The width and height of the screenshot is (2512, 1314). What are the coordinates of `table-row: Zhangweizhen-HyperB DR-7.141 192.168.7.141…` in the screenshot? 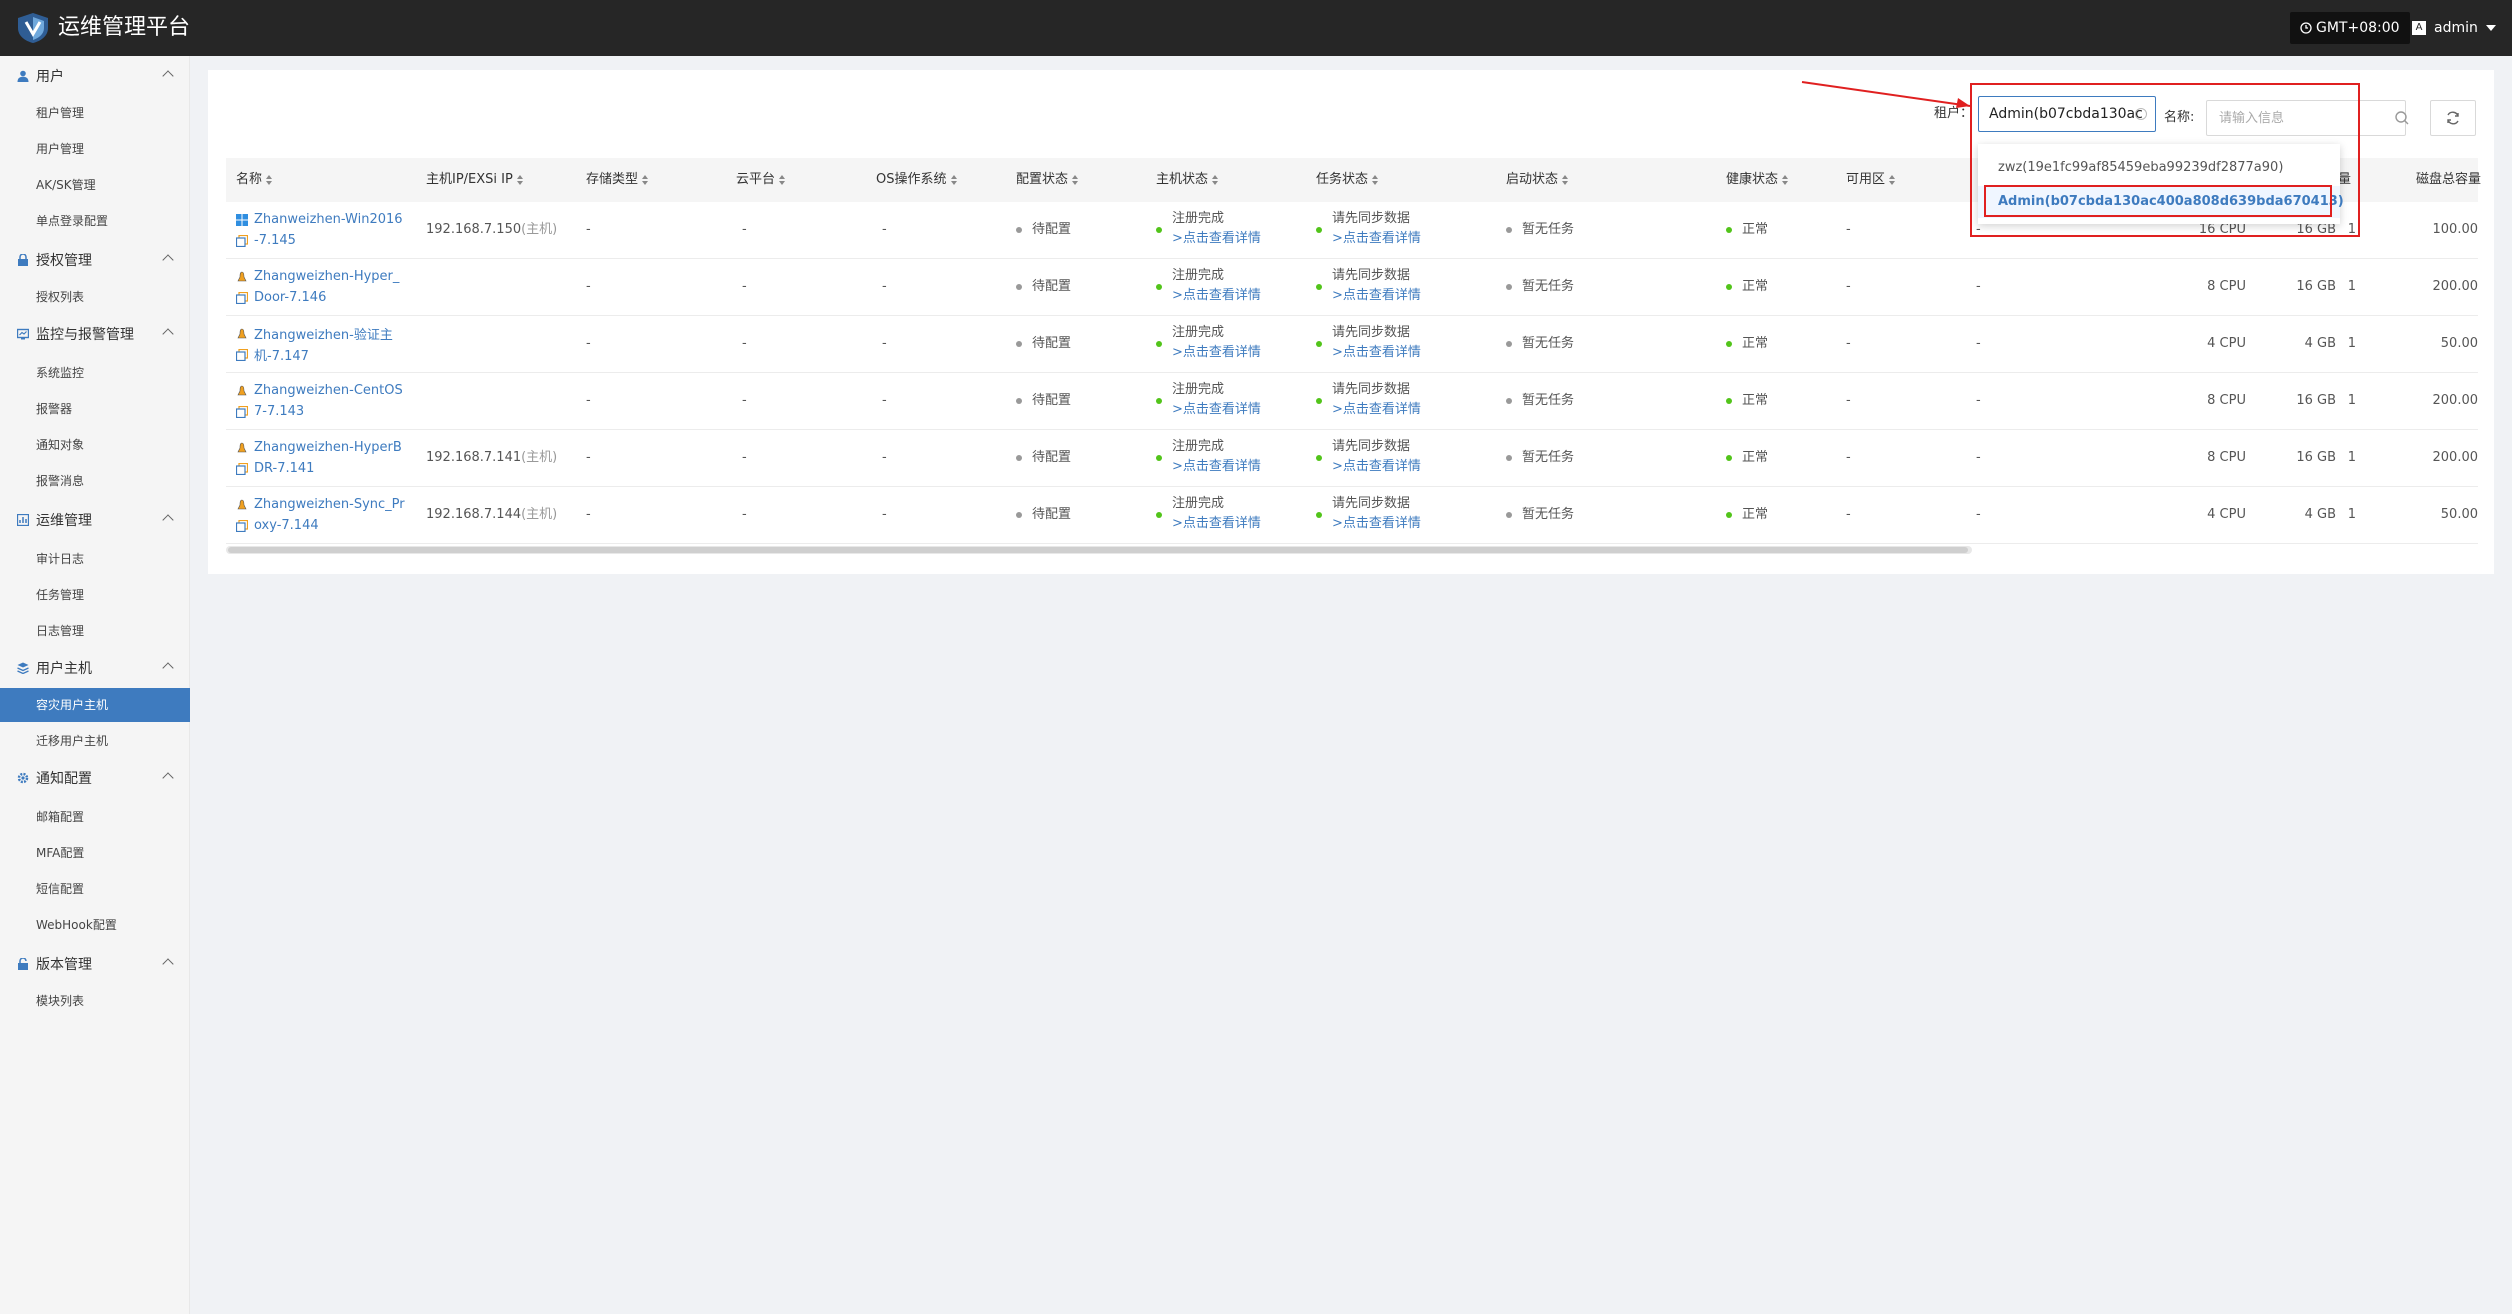 It's located at (1352, 458).